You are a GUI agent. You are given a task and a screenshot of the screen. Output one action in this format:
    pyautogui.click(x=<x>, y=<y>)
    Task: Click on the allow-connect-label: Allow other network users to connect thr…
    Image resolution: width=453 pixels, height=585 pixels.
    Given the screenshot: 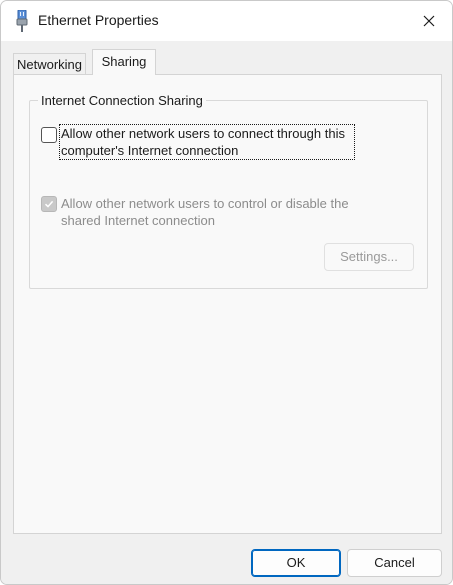 What is the action you would take?
    pyautogui.click(x=207, y=142)
    